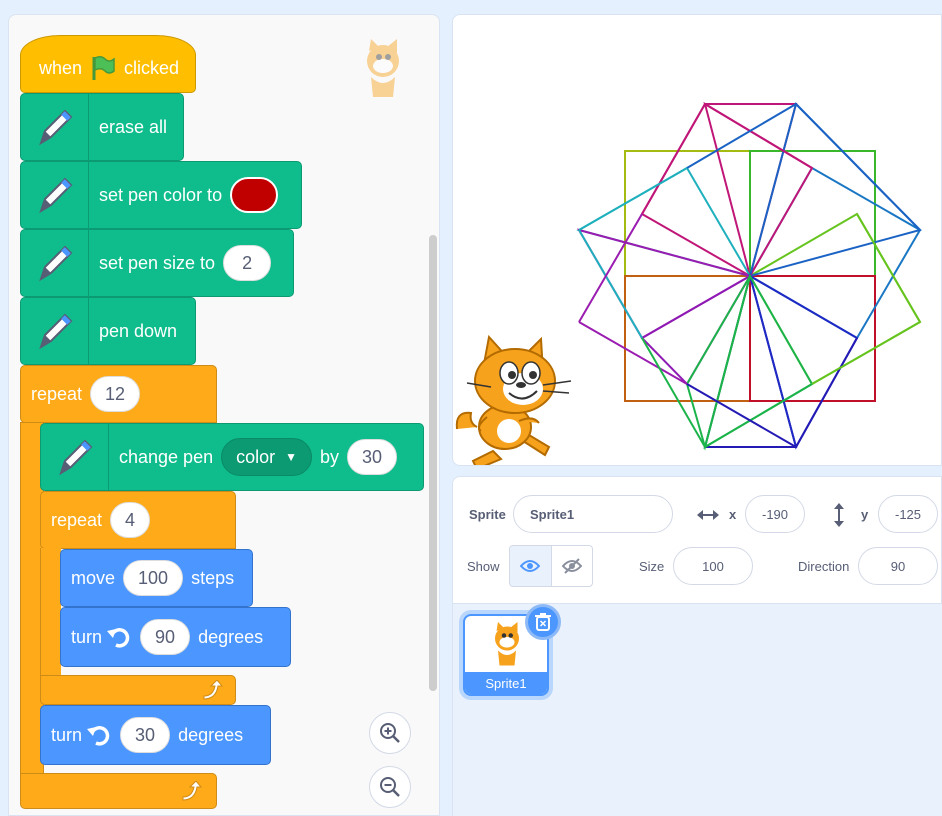  Describe the element at coordinates (256, 456) in the screenshot. I see `pen-param-value: color` at that location.